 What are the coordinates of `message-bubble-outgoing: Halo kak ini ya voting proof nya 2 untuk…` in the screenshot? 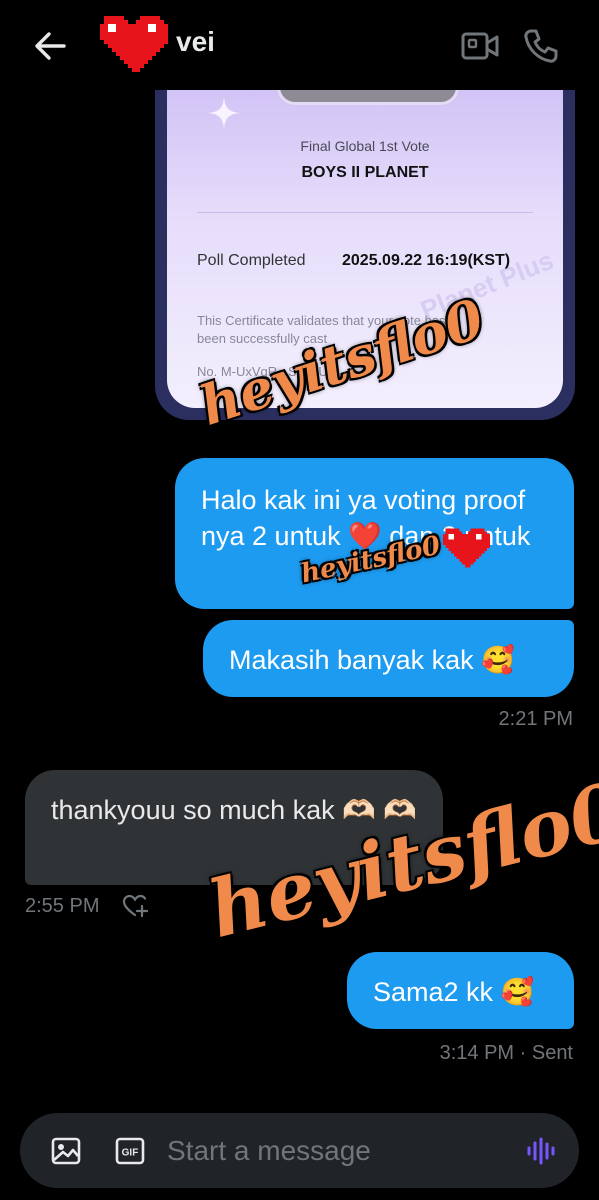 It's located at (374, 533).